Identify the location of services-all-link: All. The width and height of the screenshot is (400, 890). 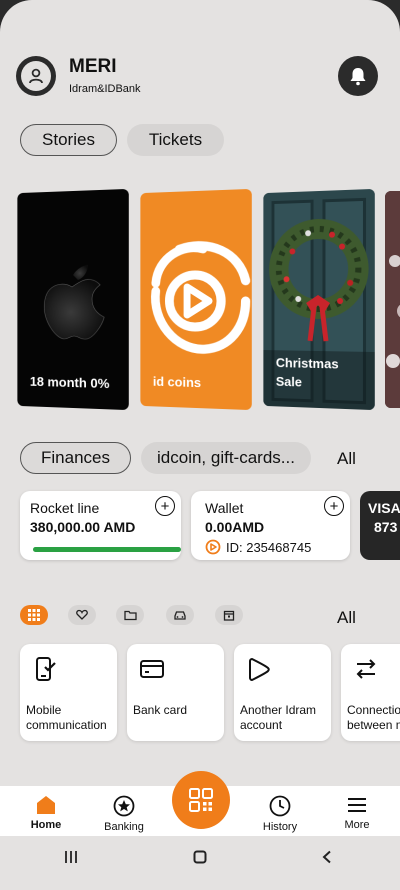
(346, 618).